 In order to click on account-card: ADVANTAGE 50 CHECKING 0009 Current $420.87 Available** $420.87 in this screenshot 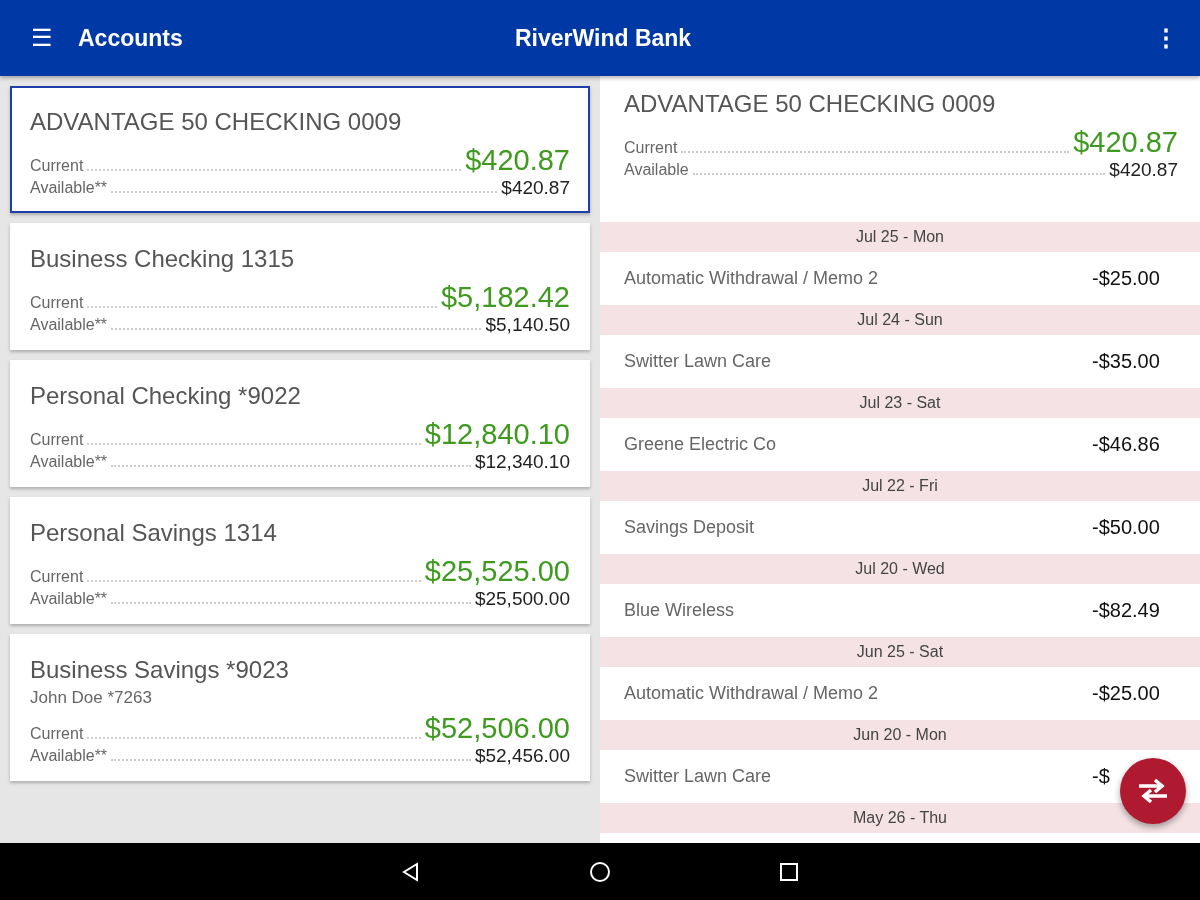, I will do `click(300, 149)`.